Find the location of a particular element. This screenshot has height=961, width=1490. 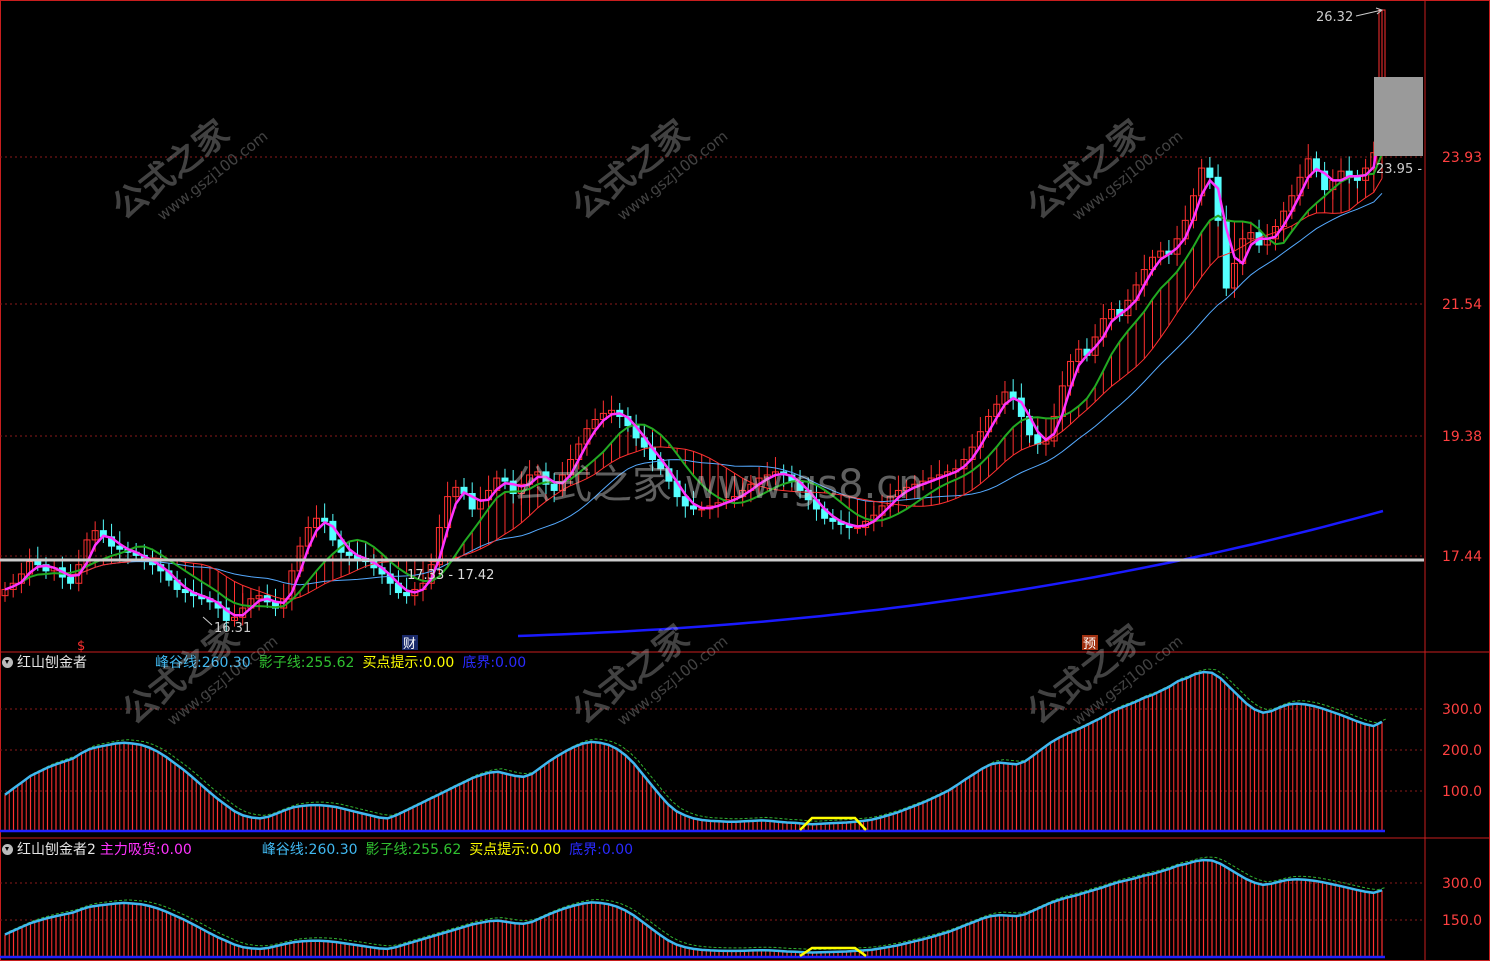

finance-marker-icon: 财 is located at coordinates (409, 644).